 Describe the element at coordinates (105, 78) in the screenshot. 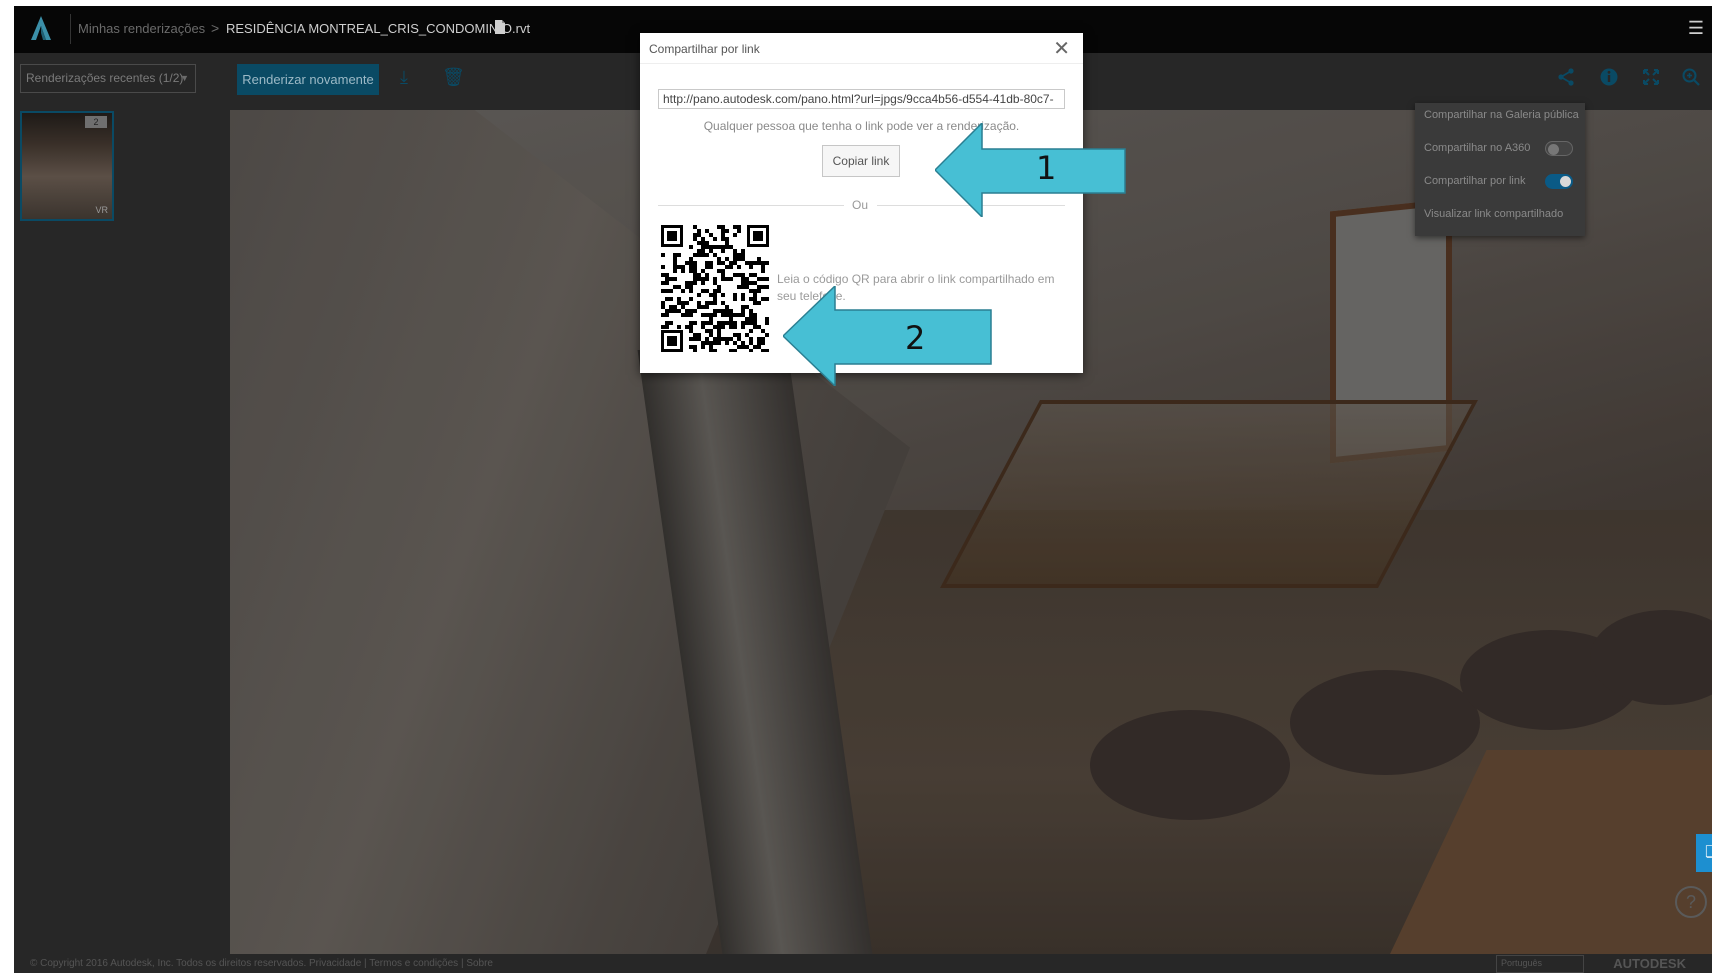

I see `recent-renders-label: Renderizações recentes (1/2)` at that location.